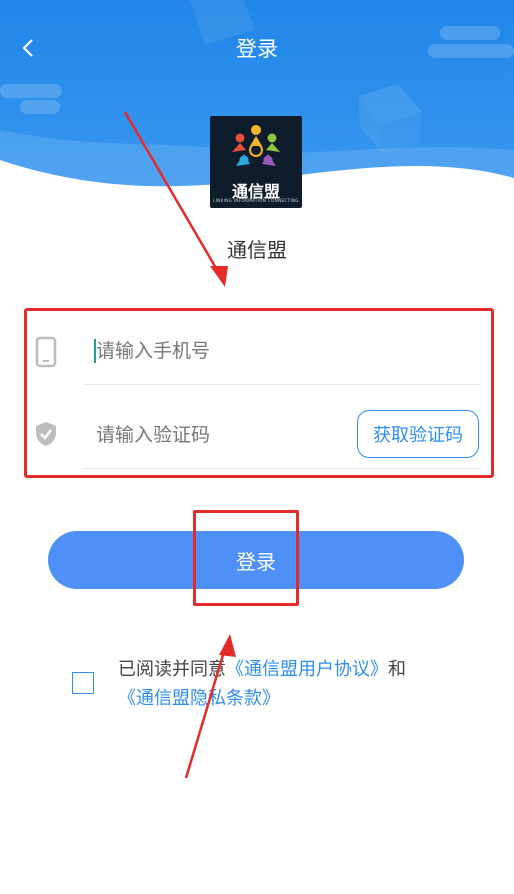  Describe the element at coordinates (246, 558) in the screenshot. I see `login-highlight-annotation` at that location.